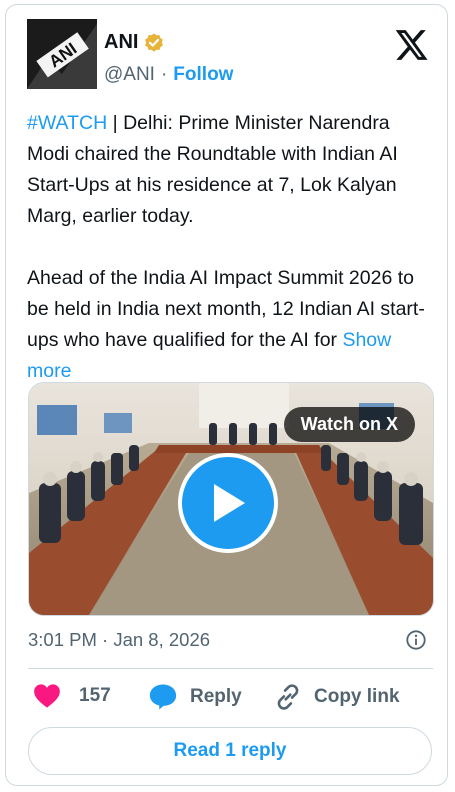  What do you see at coordinates (416, 640) in the screenshot?
I see `info-icon` at bounding box center [416, 640].